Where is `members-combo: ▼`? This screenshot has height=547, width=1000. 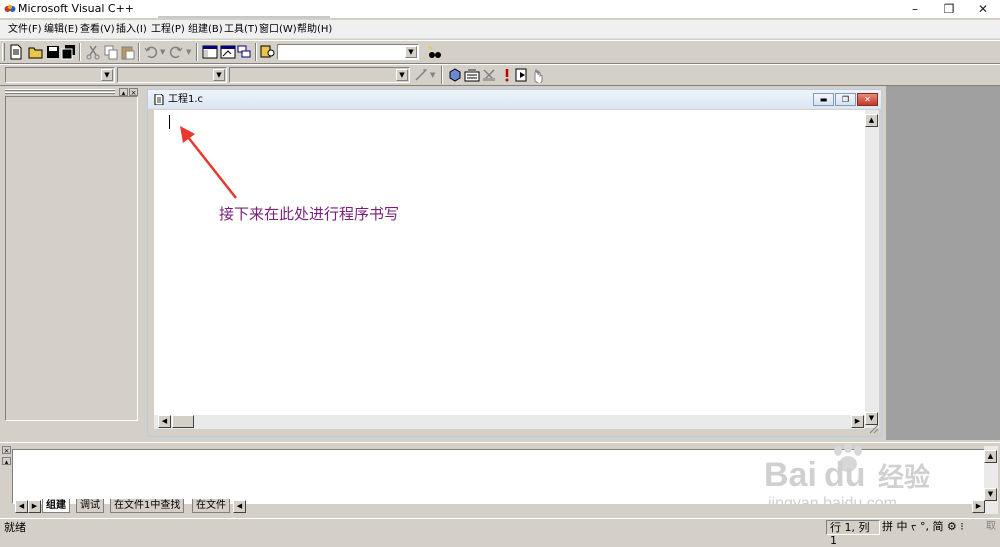
members-combo: ▼ is located at coordinates (319, 75).